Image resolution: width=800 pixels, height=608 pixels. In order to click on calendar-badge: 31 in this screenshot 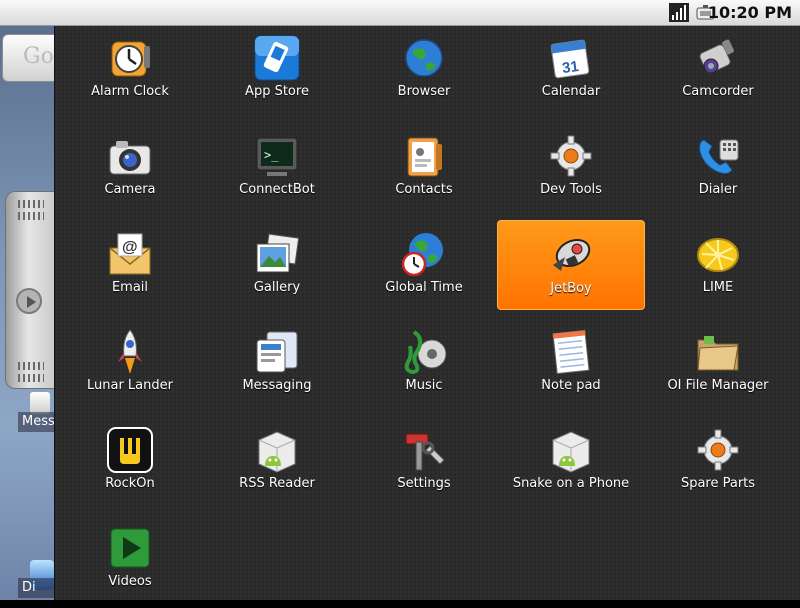, I will do `click(570, 67)`.